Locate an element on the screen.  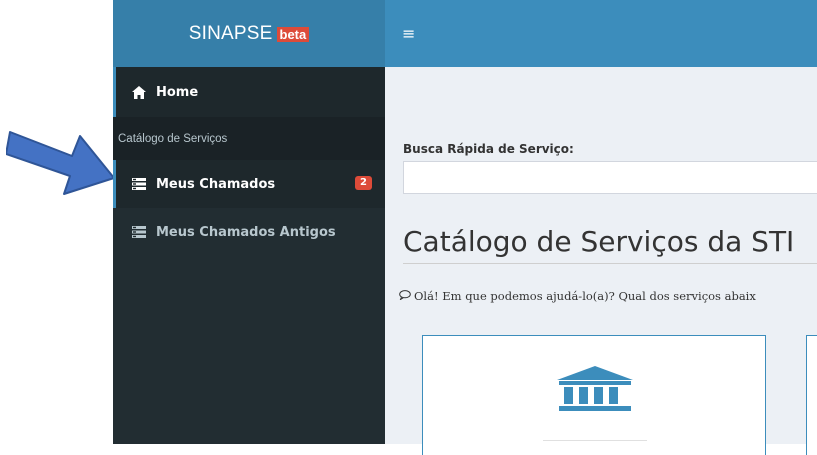
bank-icon is located at coordinates (595, 391).